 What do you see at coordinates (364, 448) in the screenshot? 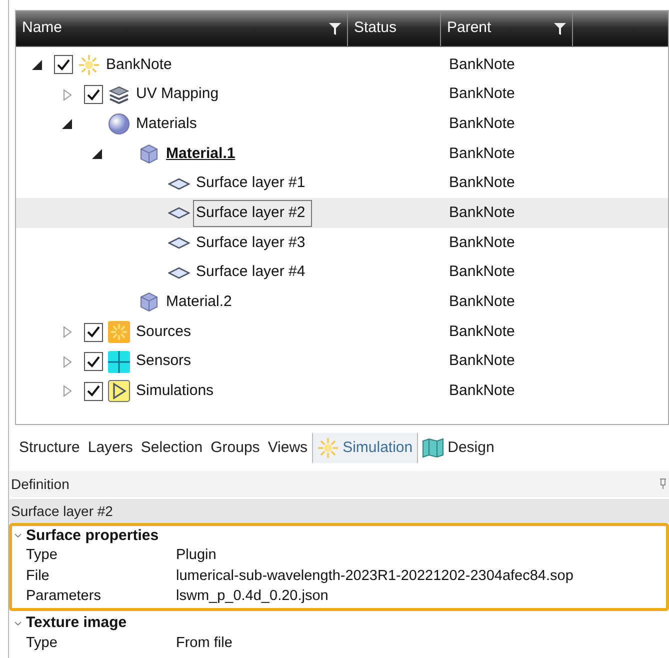
I see `tab: Simulation` at bounding box center [364, 448].